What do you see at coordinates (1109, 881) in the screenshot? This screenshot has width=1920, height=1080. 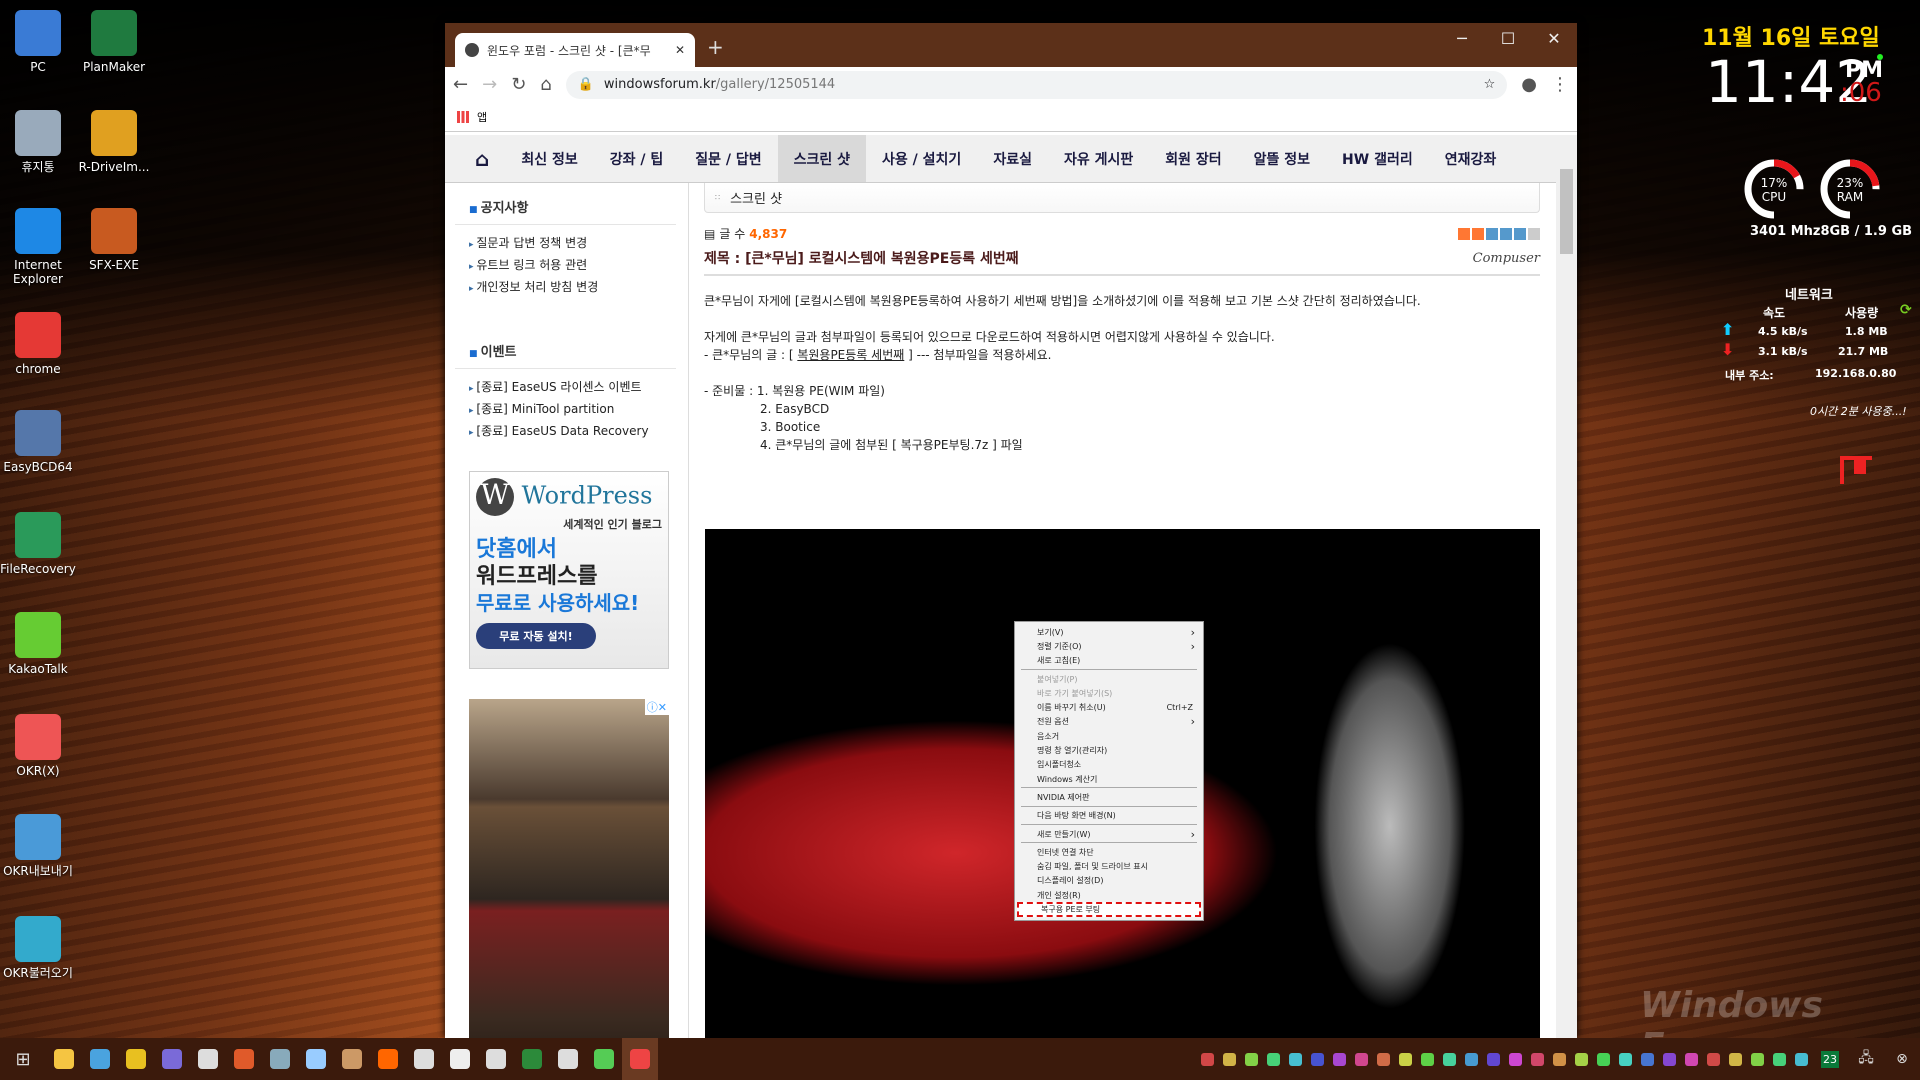 I see `context-menu-item: 디스플레이 설정(D)` at bounding box center [1109, 881].